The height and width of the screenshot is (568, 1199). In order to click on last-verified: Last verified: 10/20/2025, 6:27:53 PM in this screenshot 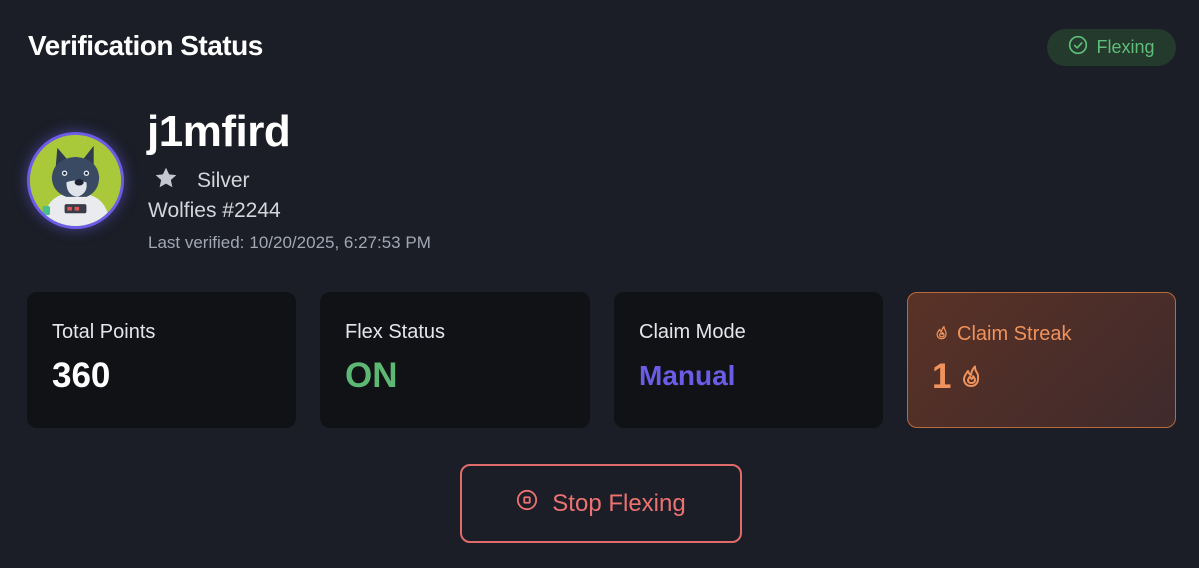, I will do `click(289, 243)`.